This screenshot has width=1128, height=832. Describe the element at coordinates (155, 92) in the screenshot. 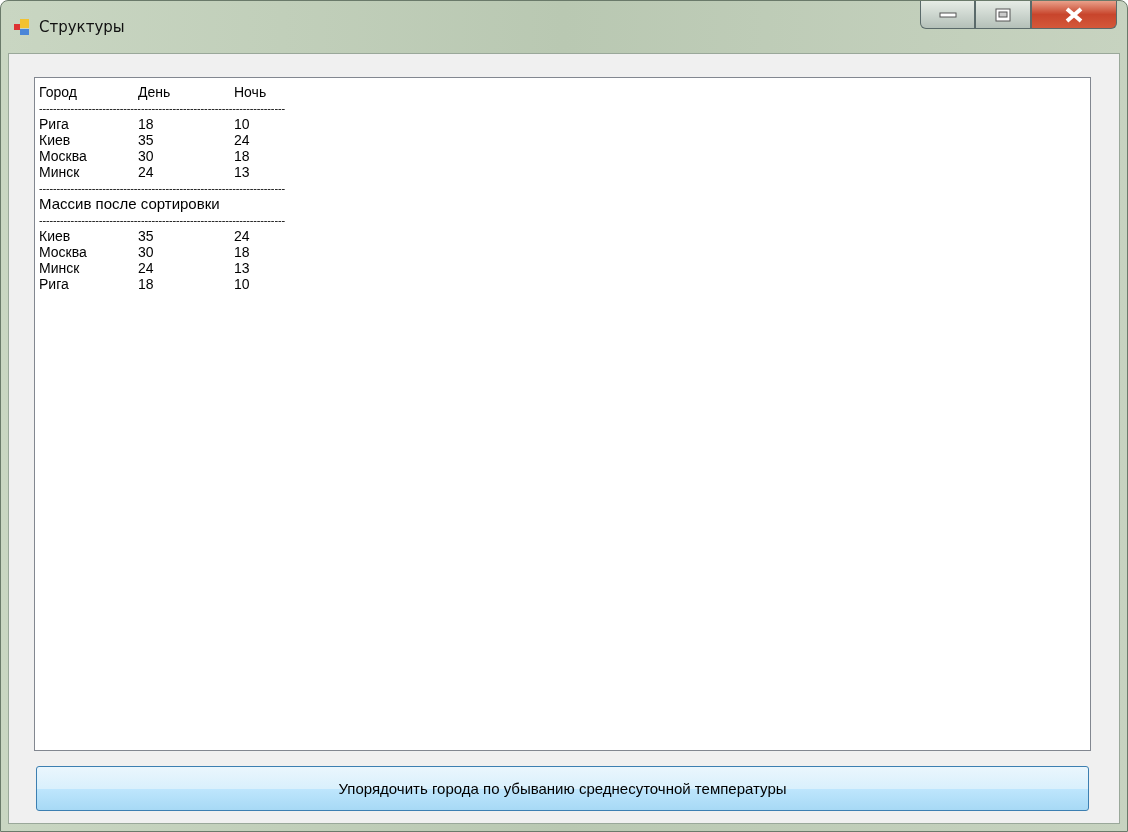

I see `list-cell-text: День` at that location.